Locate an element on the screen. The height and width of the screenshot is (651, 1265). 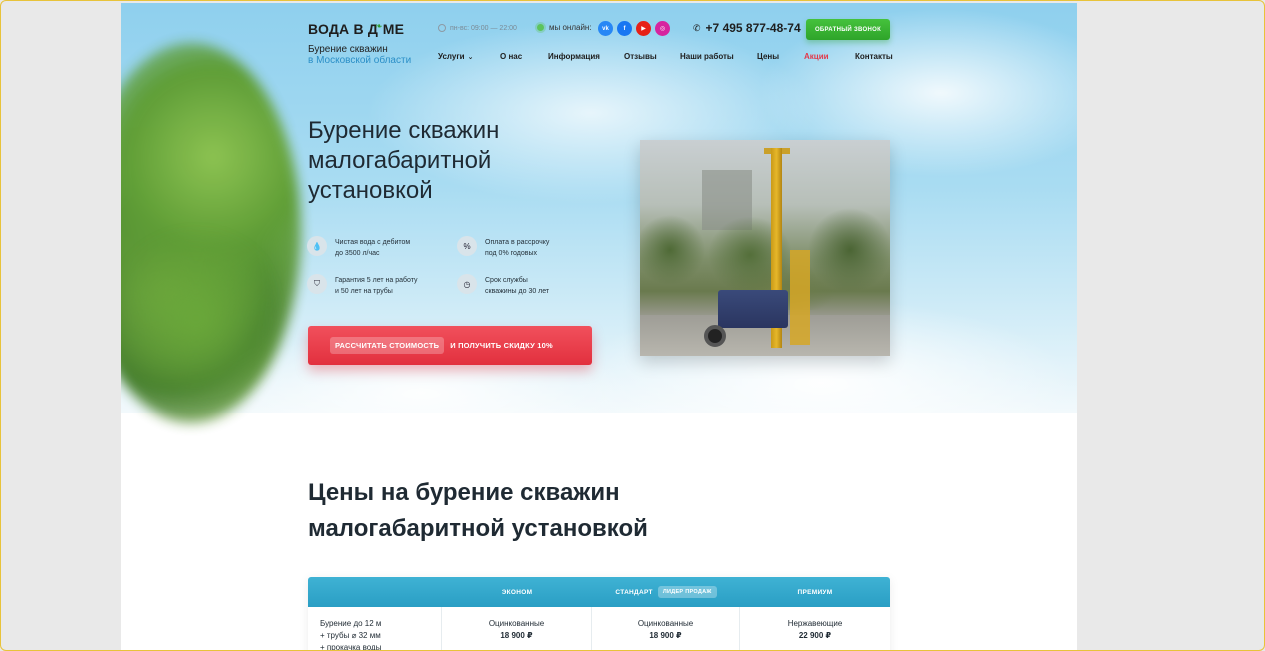
tagline-primary: Бурение скважин is located at coordinates (348, 49).